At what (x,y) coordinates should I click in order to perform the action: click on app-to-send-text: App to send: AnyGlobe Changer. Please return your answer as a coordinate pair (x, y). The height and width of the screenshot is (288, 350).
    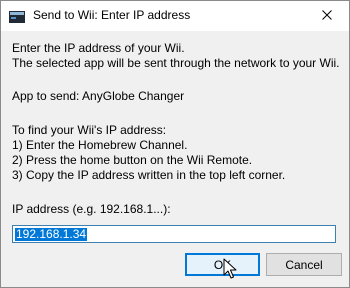
    Looking at the image, I should click on (98, 96).